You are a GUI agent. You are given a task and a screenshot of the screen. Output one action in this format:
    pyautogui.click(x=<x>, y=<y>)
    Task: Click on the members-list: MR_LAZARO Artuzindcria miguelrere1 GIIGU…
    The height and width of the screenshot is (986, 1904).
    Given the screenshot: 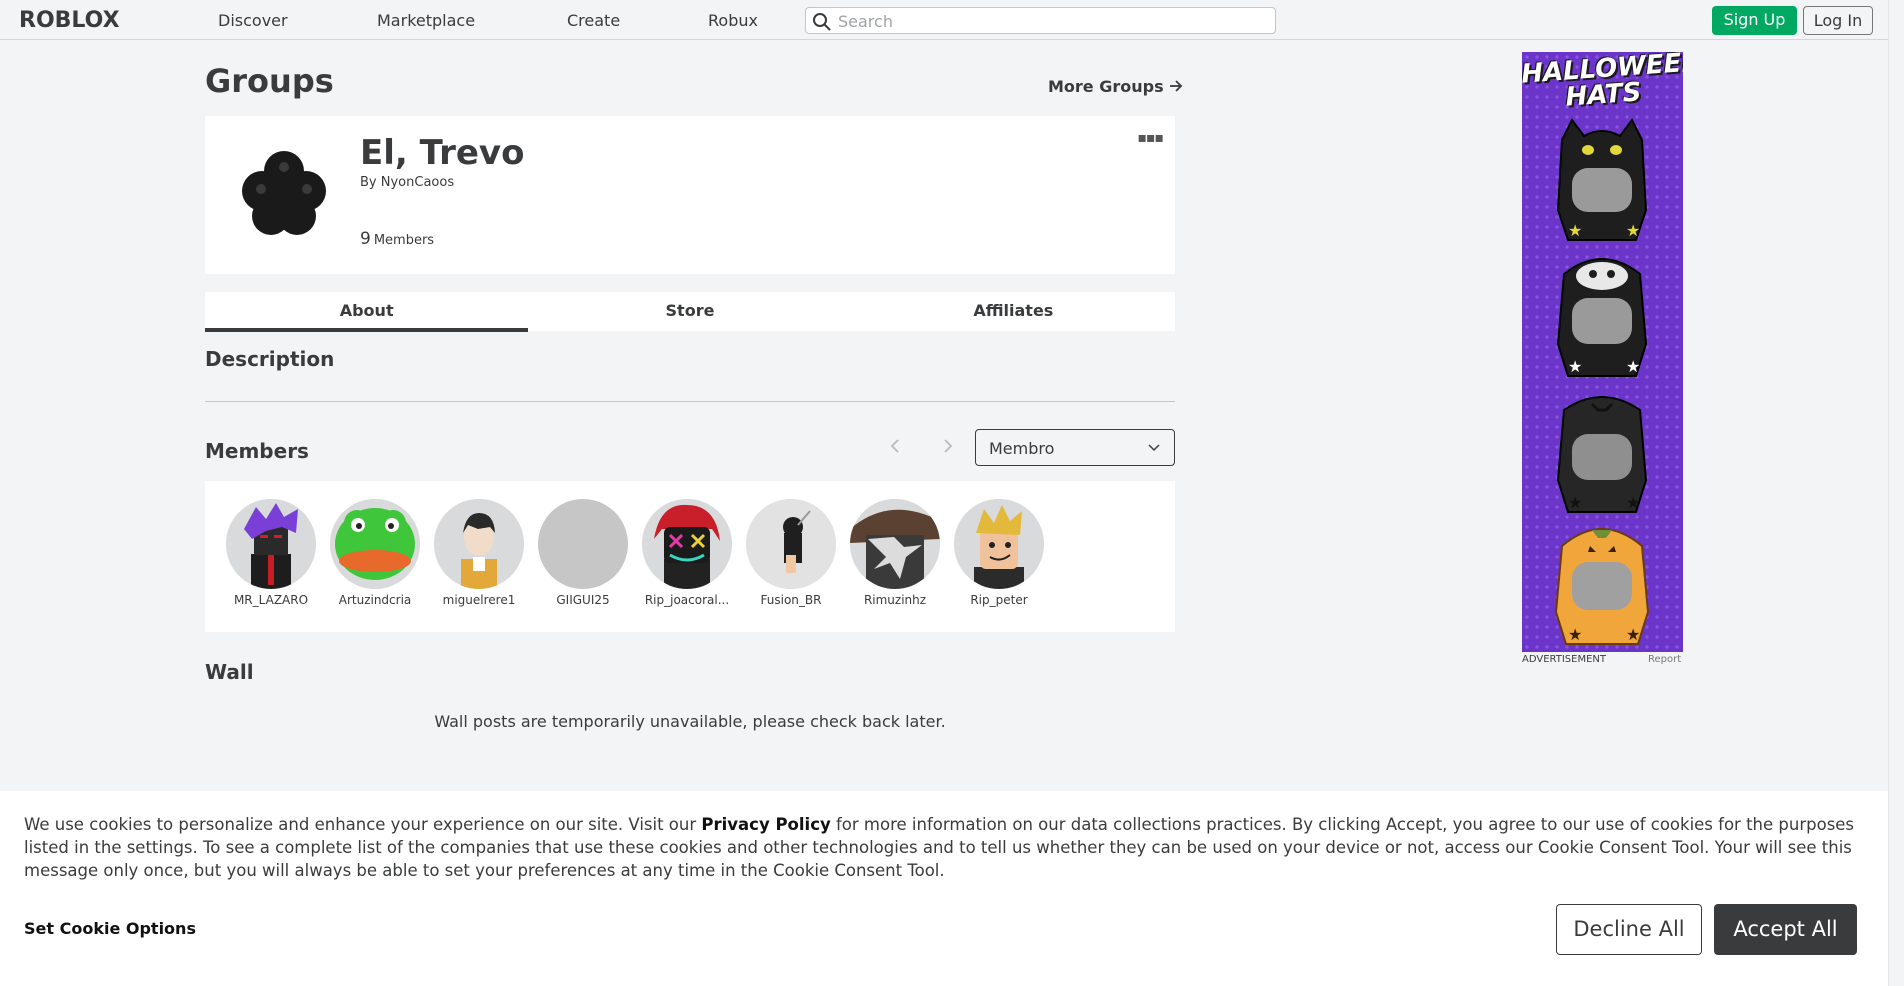 What is the action you would take?
    pyautogui.click(x=690, y=556)
    